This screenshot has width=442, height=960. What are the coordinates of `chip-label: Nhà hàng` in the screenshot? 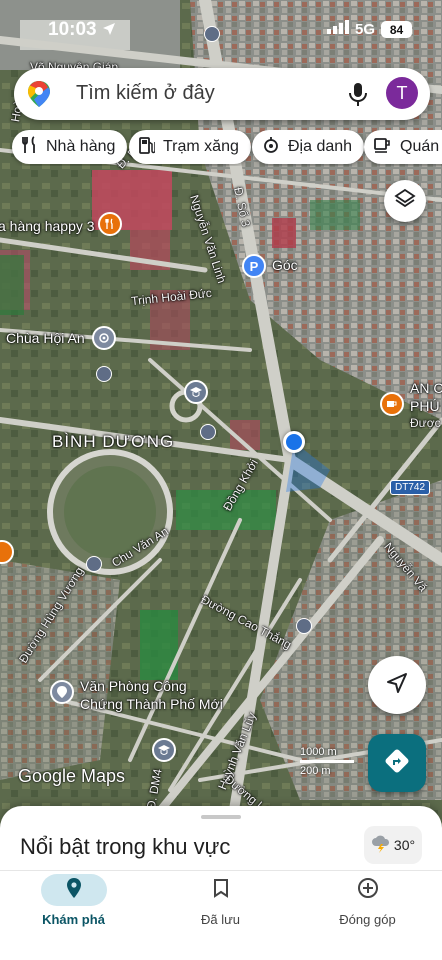 It's located at (81, 146).